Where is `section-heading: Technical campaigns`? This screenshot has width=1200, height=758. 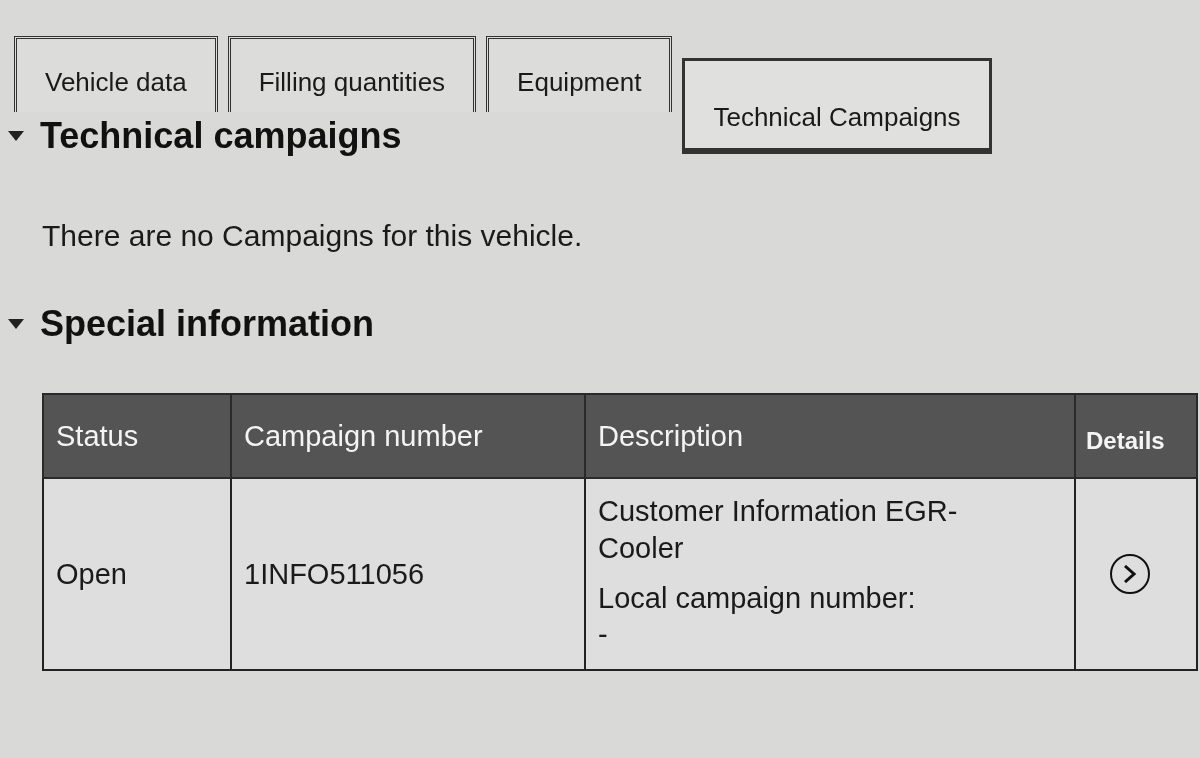
section-heading: Technical campaigns is located at coordinates (221, 136).